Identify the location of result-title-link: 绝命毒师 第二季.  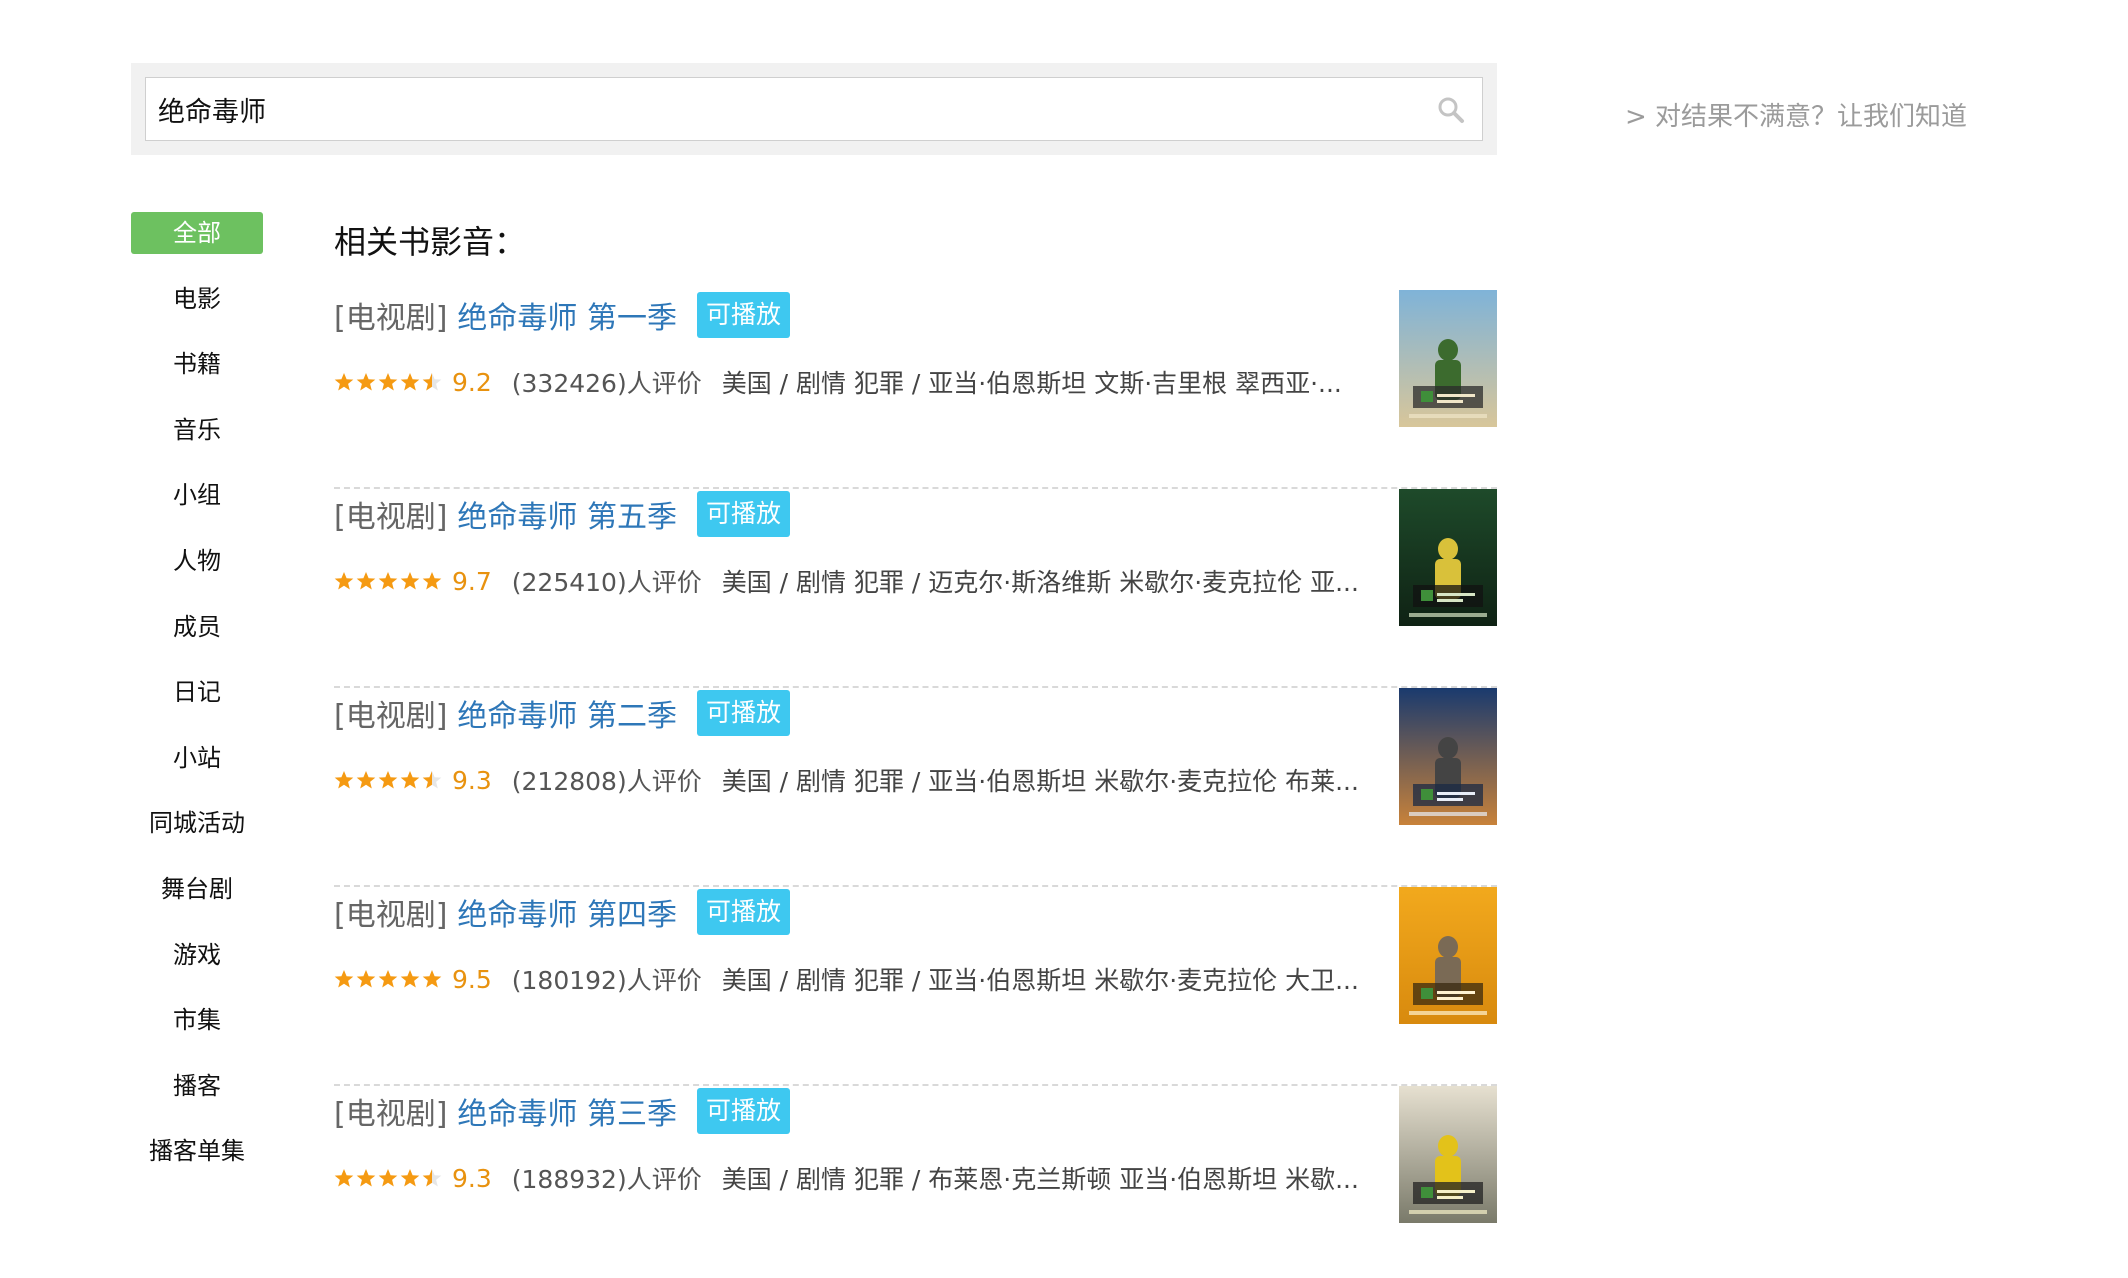
(567, 713).